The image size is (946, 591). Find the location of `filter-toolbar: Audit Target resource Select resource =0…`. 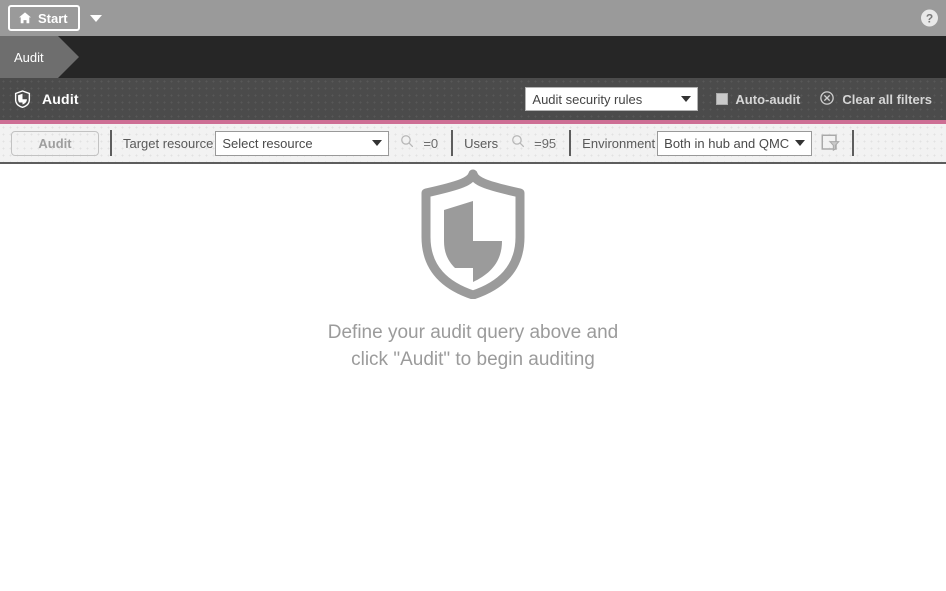

filter-toolbar: Audit Target resource Select resource =0… is located at coordinates (473, 144).